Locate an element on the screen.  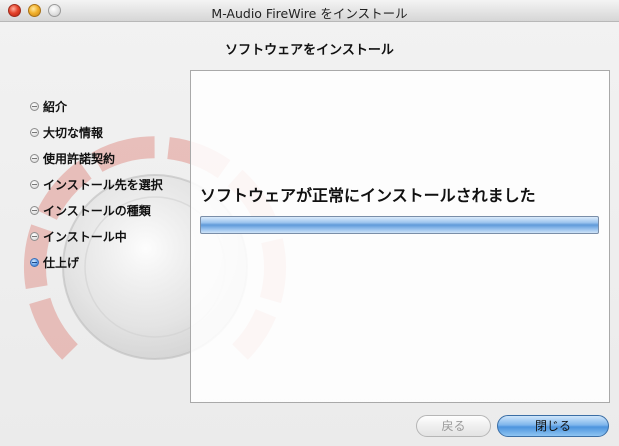
step-label: 紹介 is located at coordinates (55, 106).